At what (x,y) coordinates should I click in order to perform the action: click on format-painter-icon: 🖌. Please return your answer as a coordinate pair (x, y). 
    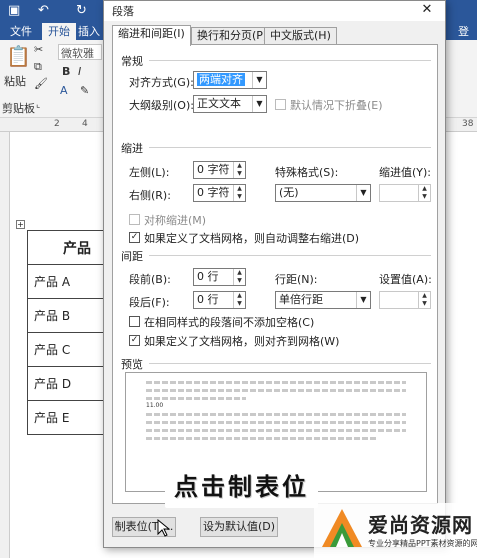
    Looking at the image, I should click on (41, 83).